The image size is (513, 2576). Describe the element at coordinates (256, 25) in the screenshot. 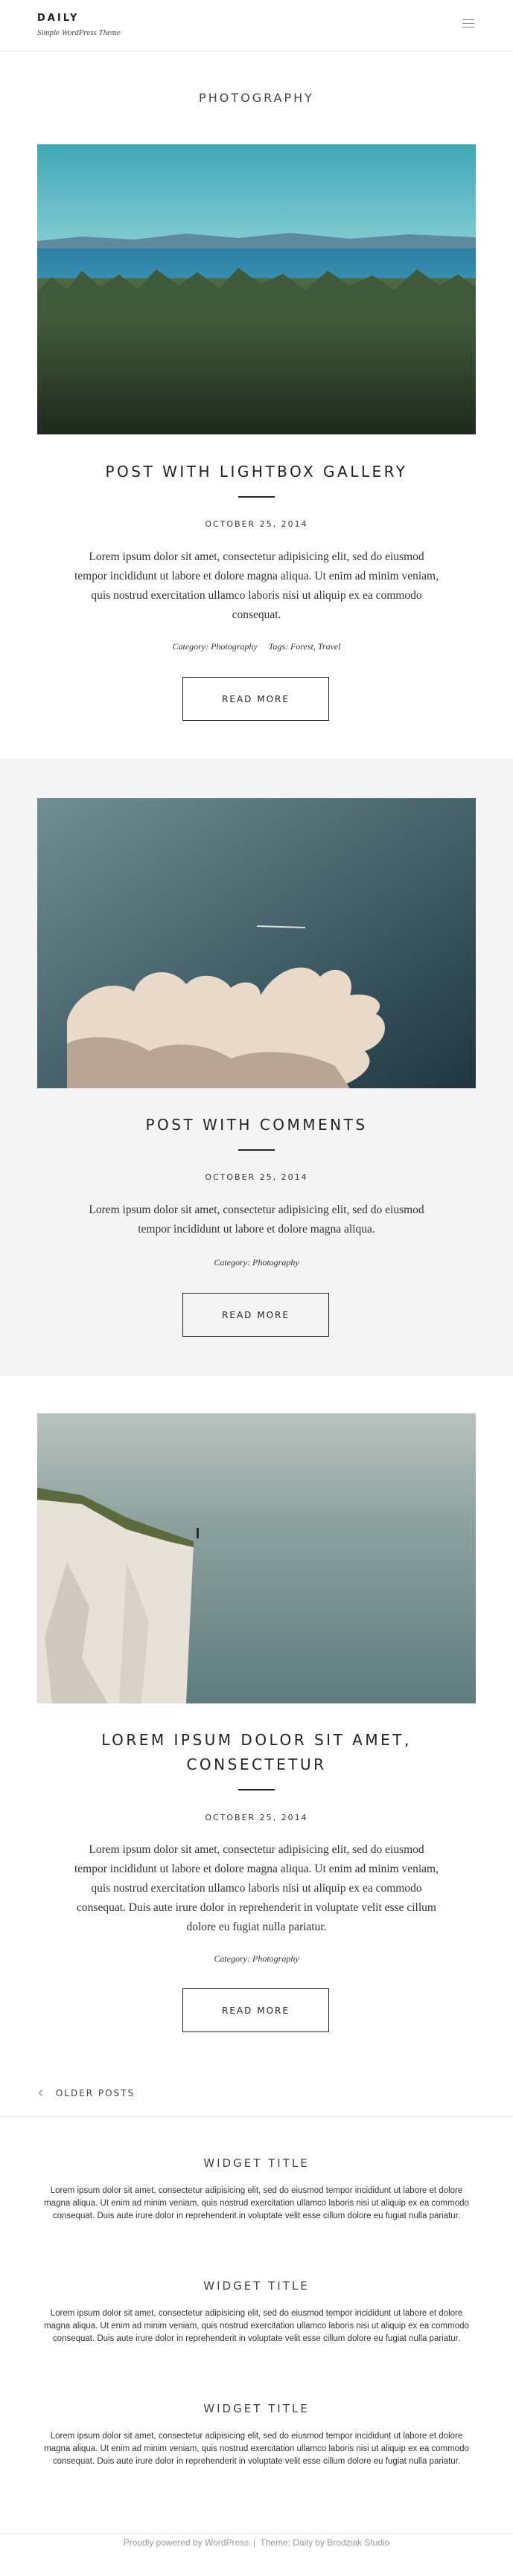

I see `site-header: DAILY Simple WordPress Theme` at that location.